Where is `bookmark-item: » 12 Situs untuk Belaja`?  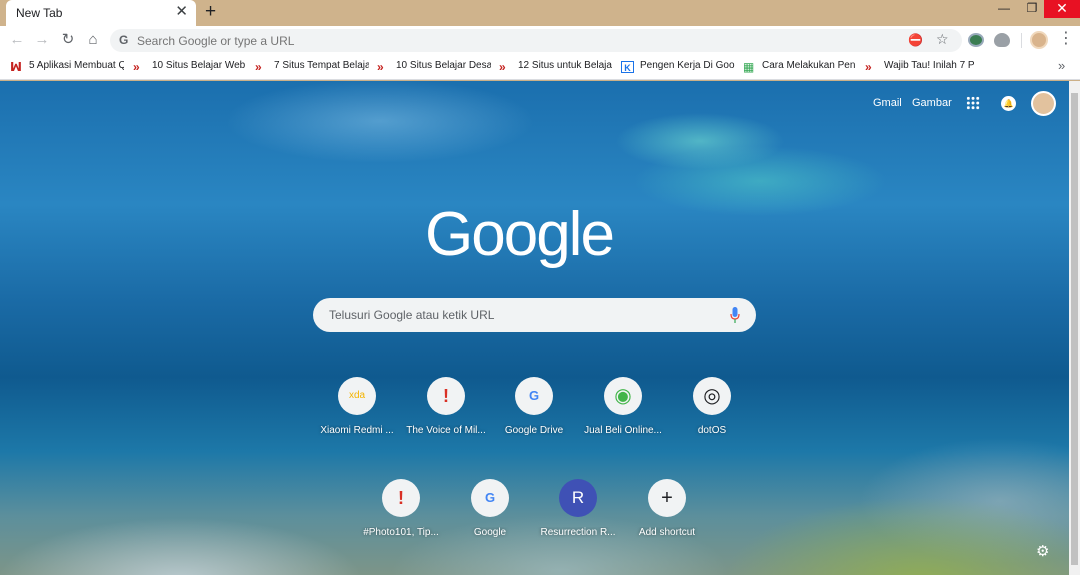
bookmark-item: » 12 Situs untuk Belaja is located at coordinates (556, 67).